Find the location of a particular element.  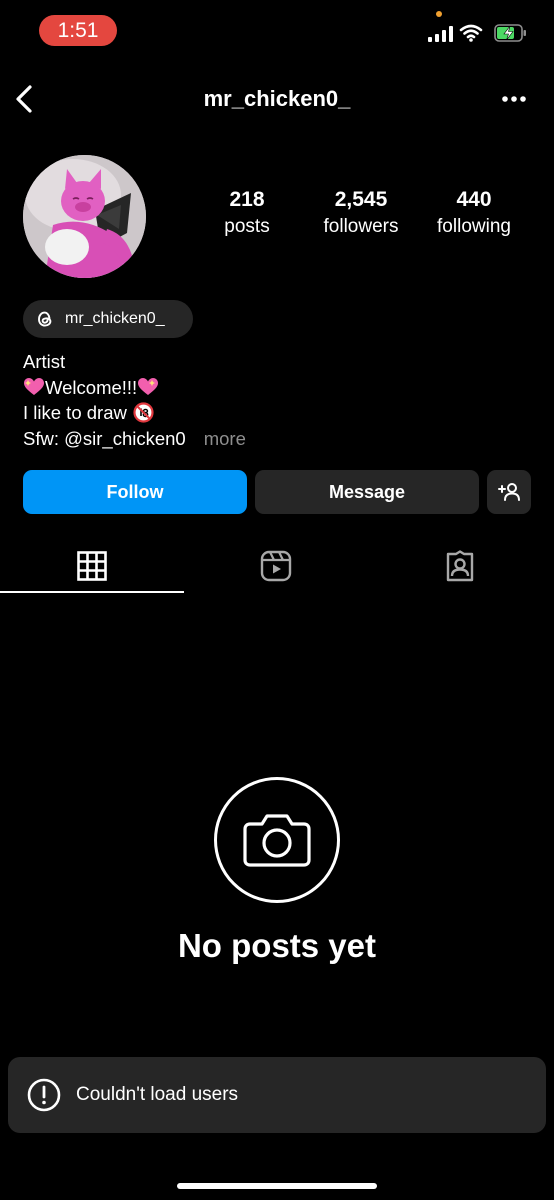

threads-handle: mr_chicken0_ is located at coordinates (115, 318).